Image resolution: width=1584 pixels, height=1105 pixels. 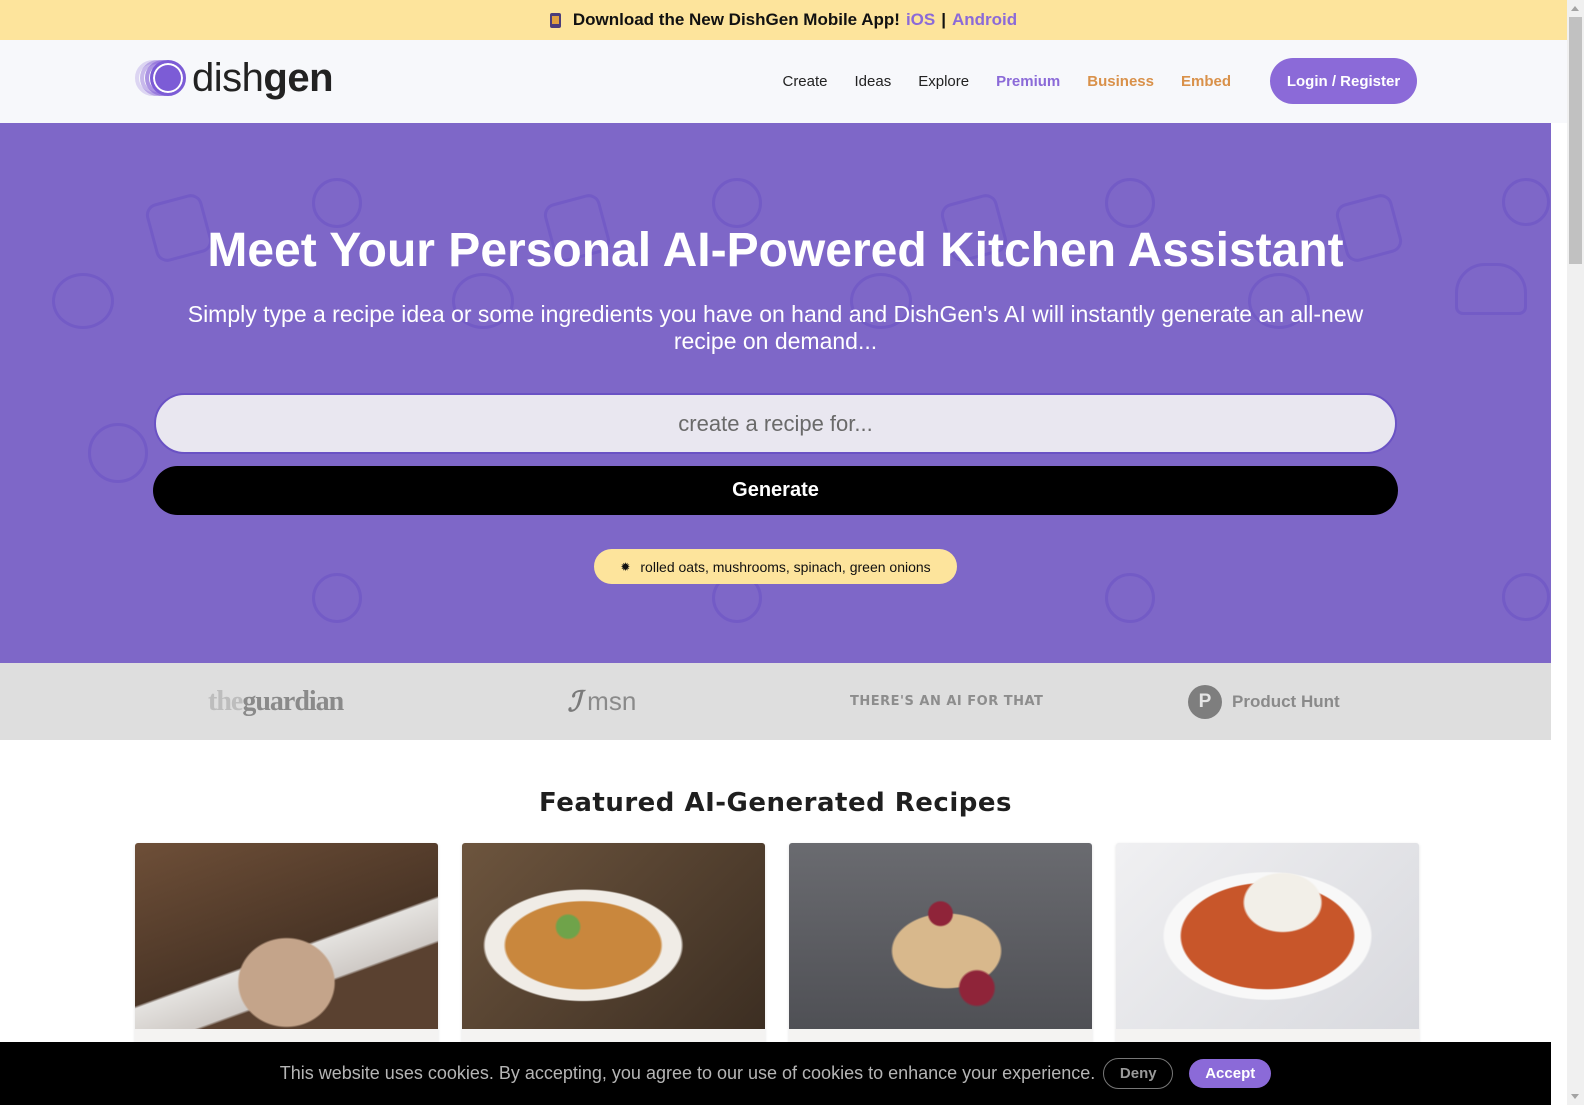 I want to click on deny-cookies-button: Deny, so click(x=1138, y=1073).